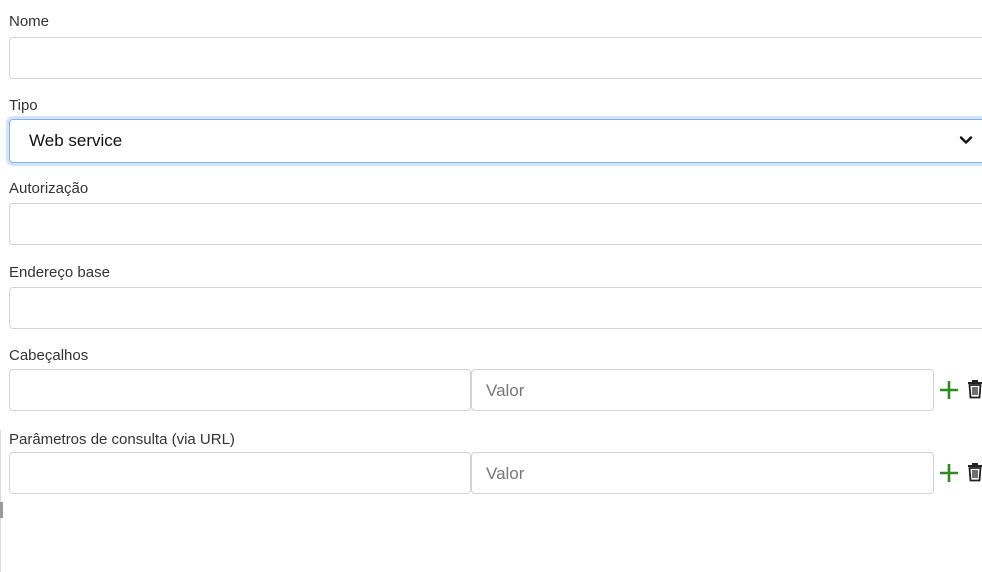 Image resolution: width=982 pixels, height=572 pixels. I want to click on cabecalho-key-input, so click(240, 390).